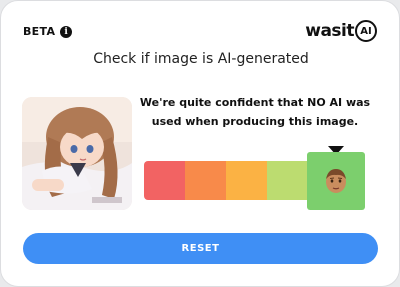  I want to click on logo-text: wasit, so click(329, 31).